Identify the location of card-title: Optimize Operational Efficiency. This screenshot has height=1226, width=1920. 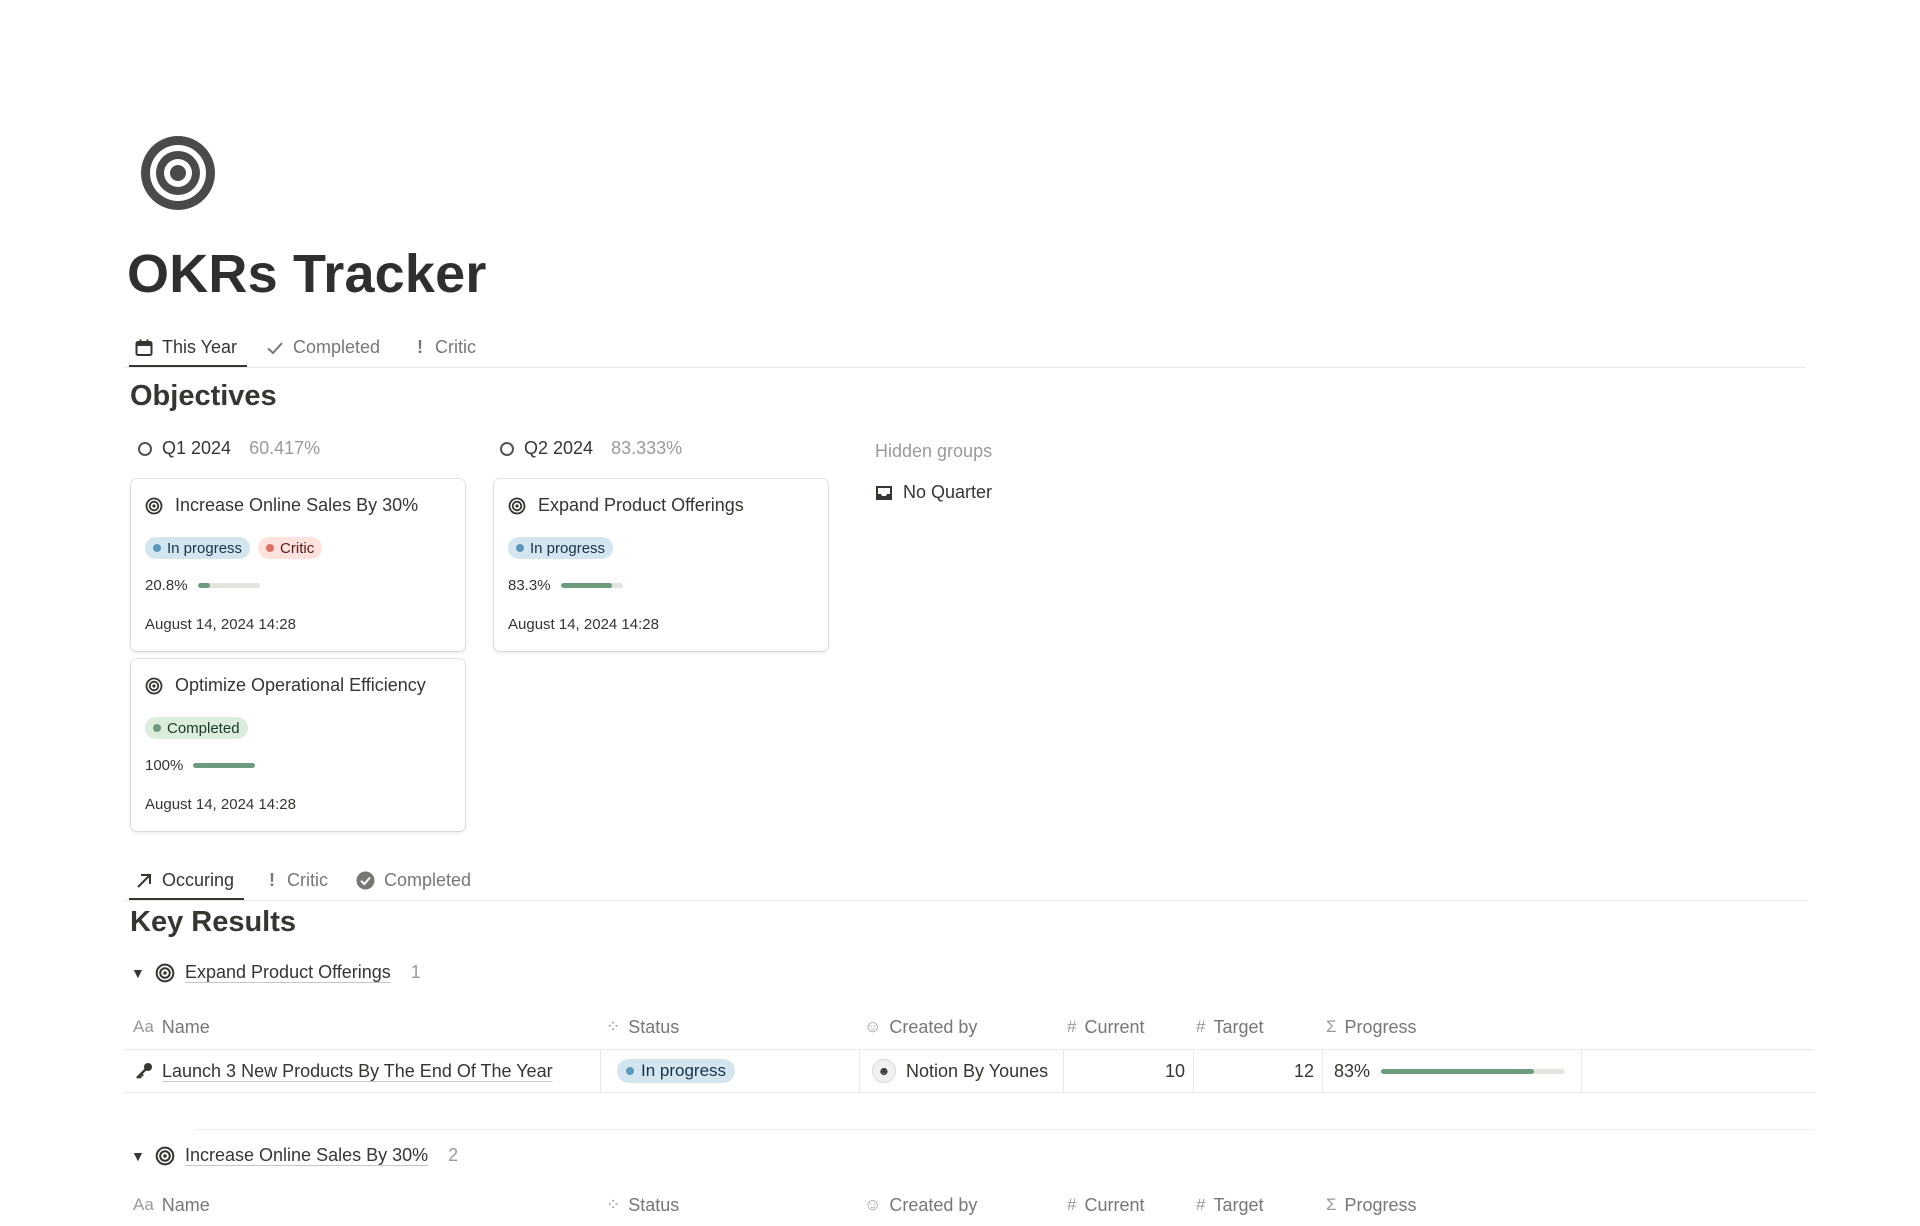
(300, 685).